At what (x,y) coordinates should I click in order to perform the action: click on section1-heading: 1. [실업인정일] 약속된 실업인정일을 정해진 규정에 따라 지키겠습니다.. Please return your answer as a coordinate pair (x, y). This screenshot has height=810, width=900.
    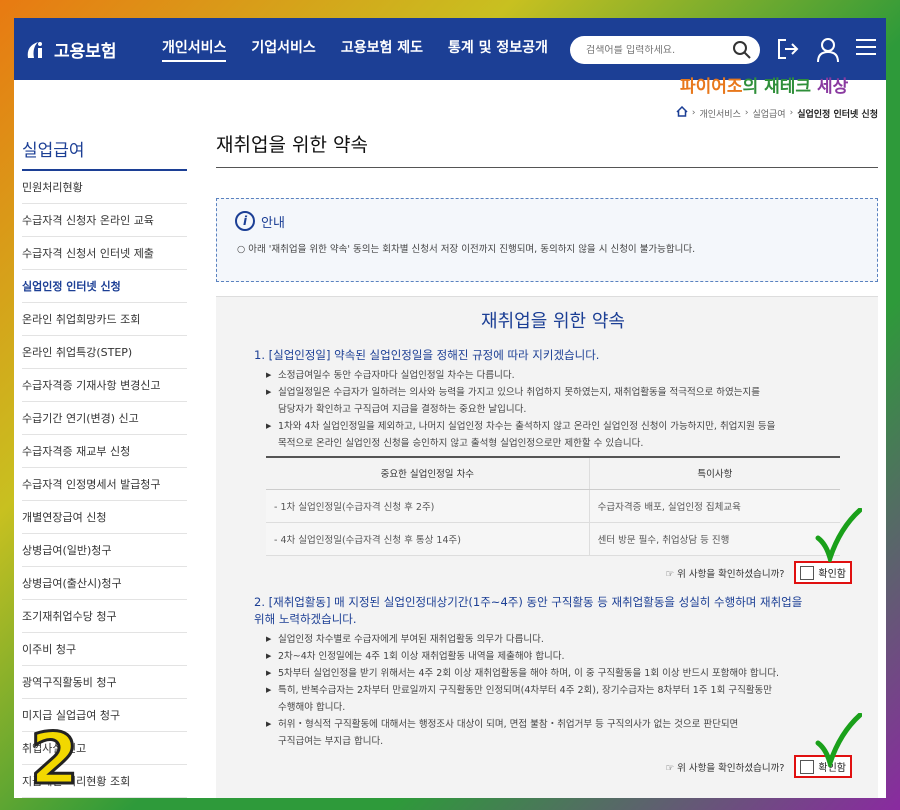
    Looking at the image, I should click on (427, 355).